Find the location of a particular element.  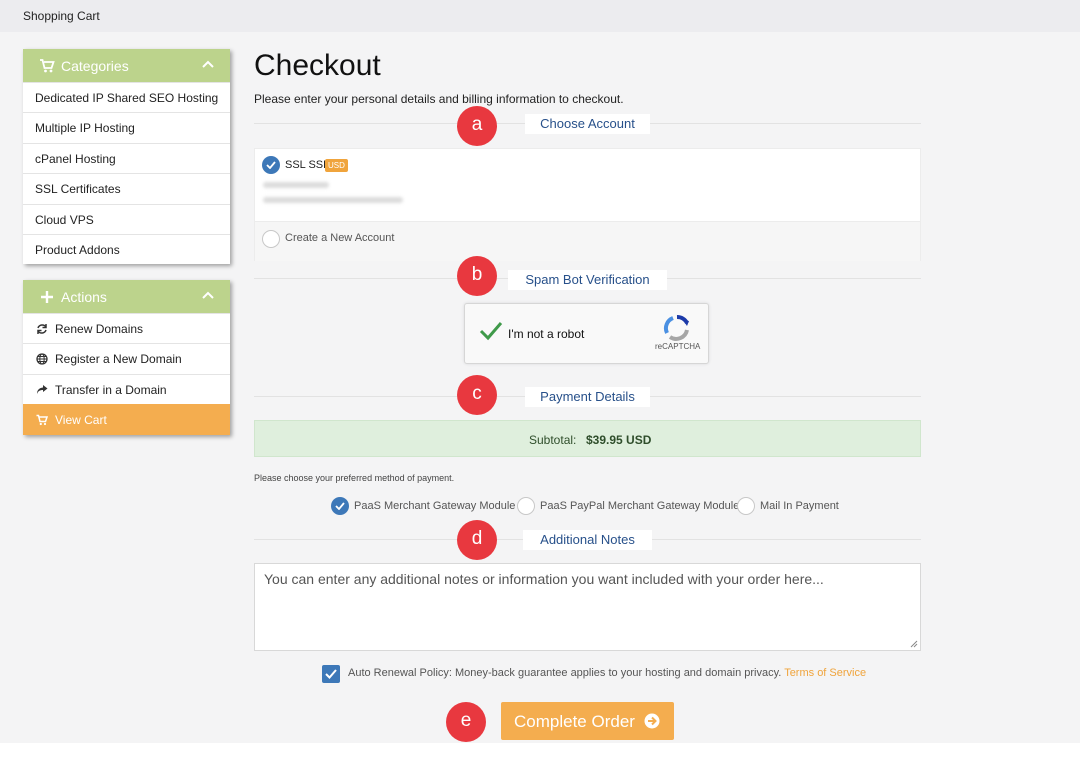

checkmark-icon is located at coordinates (491, 331).